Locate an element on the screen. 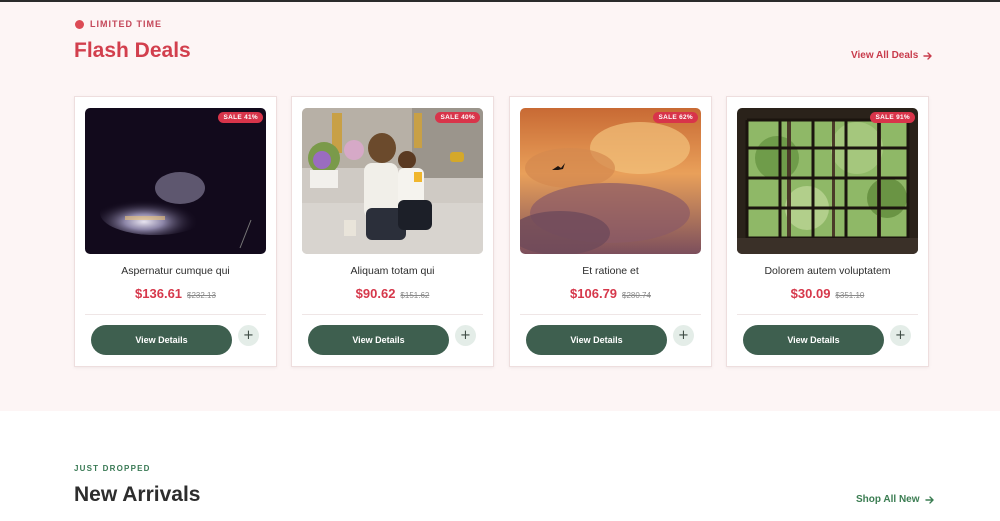 The height and width of the screenshot is (521, 1000). sale-badge: SALE 41% is located at coordinates (240, 117).